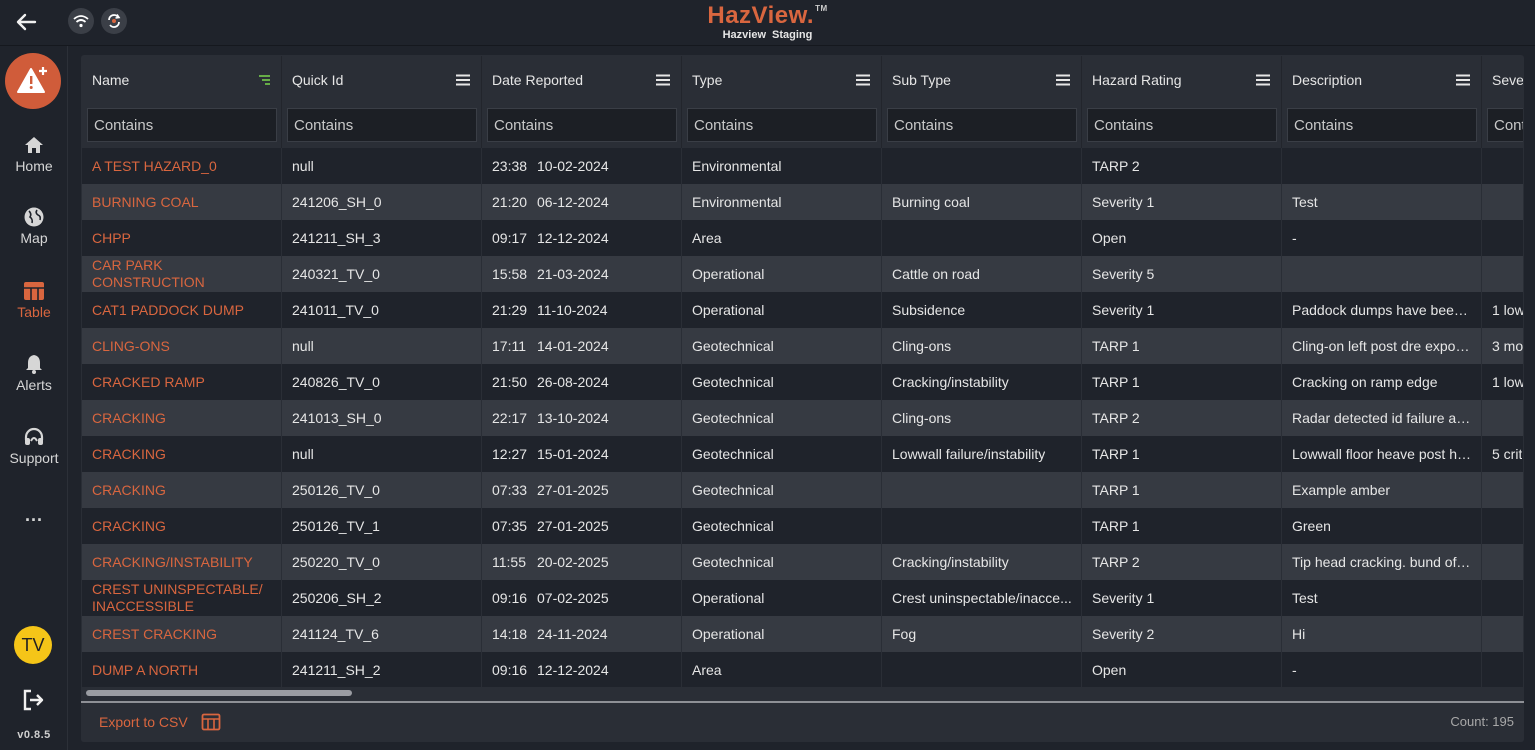 Image resolution: width=1535 pixels, height=750 pixels. I want to click on cell-quick-id: 241011_TV_0, so click(382, 310).